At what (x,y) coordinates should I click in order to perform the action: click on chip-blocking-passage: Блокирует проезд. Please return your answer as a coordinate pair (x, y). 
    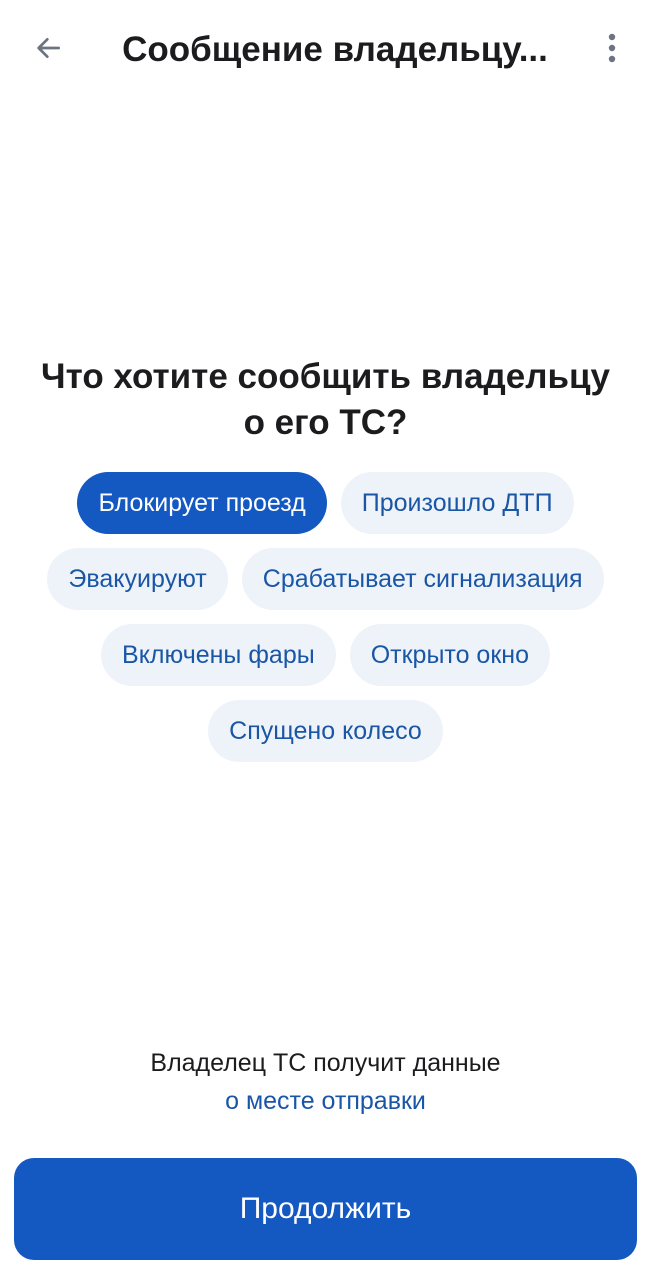
    Looking at the image, I should click on (202, 503).